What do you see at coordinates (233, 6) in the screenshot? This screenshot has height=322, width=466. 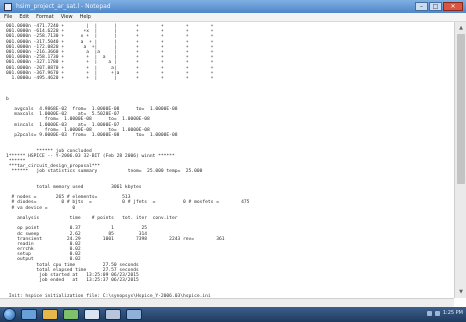 I see `title-bar: hsim_project_ar_sat.l - Notepad – □ ✕` at bounding box center [233, 6].